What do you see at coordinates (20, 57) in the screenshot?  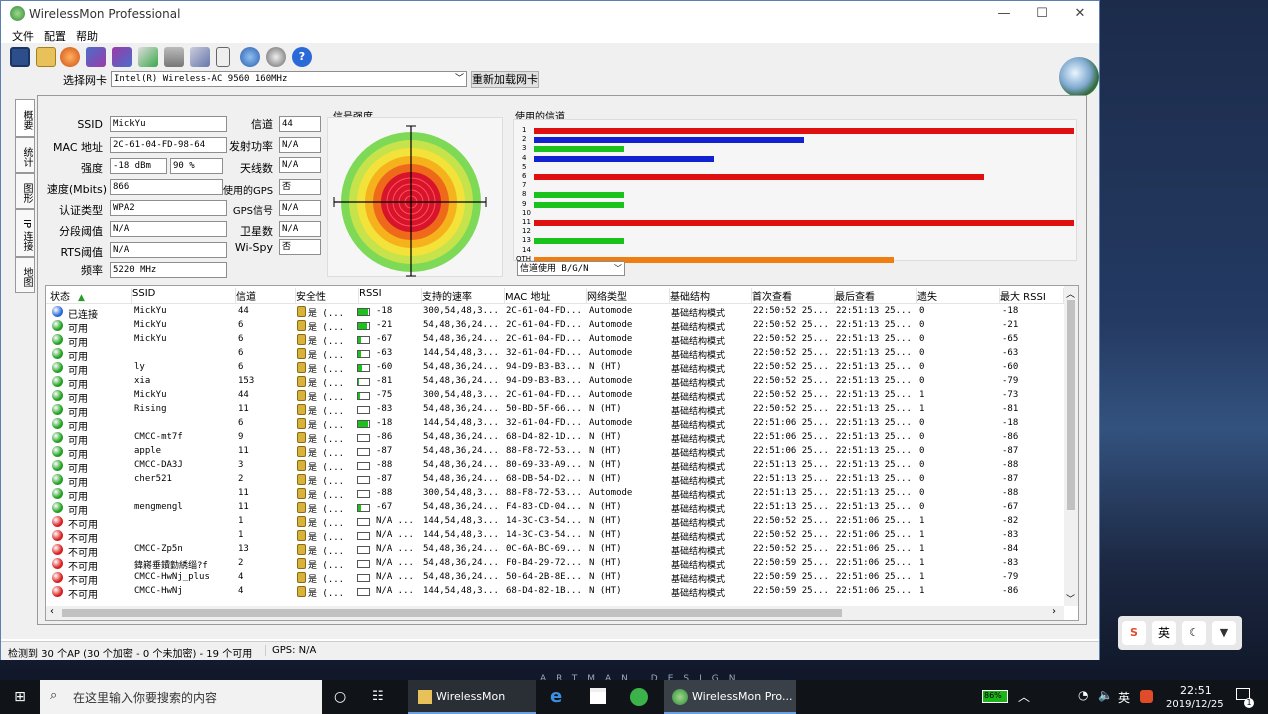 I see `save-icon` at bounding box center [20, 57].